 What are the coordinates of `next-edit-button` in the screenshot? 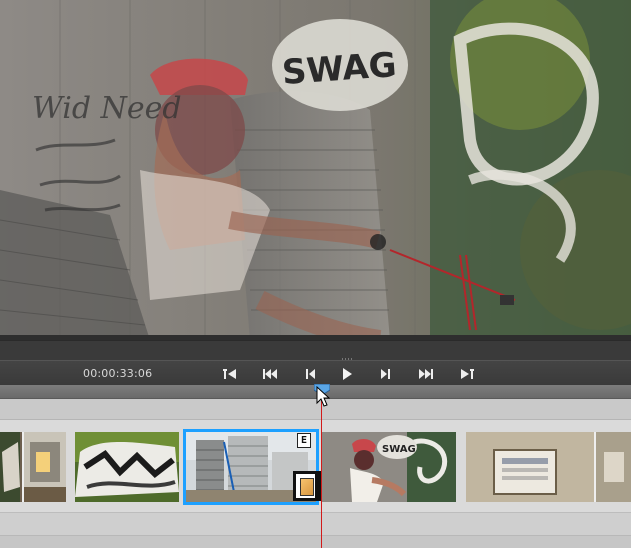 It's located at (426, 373).